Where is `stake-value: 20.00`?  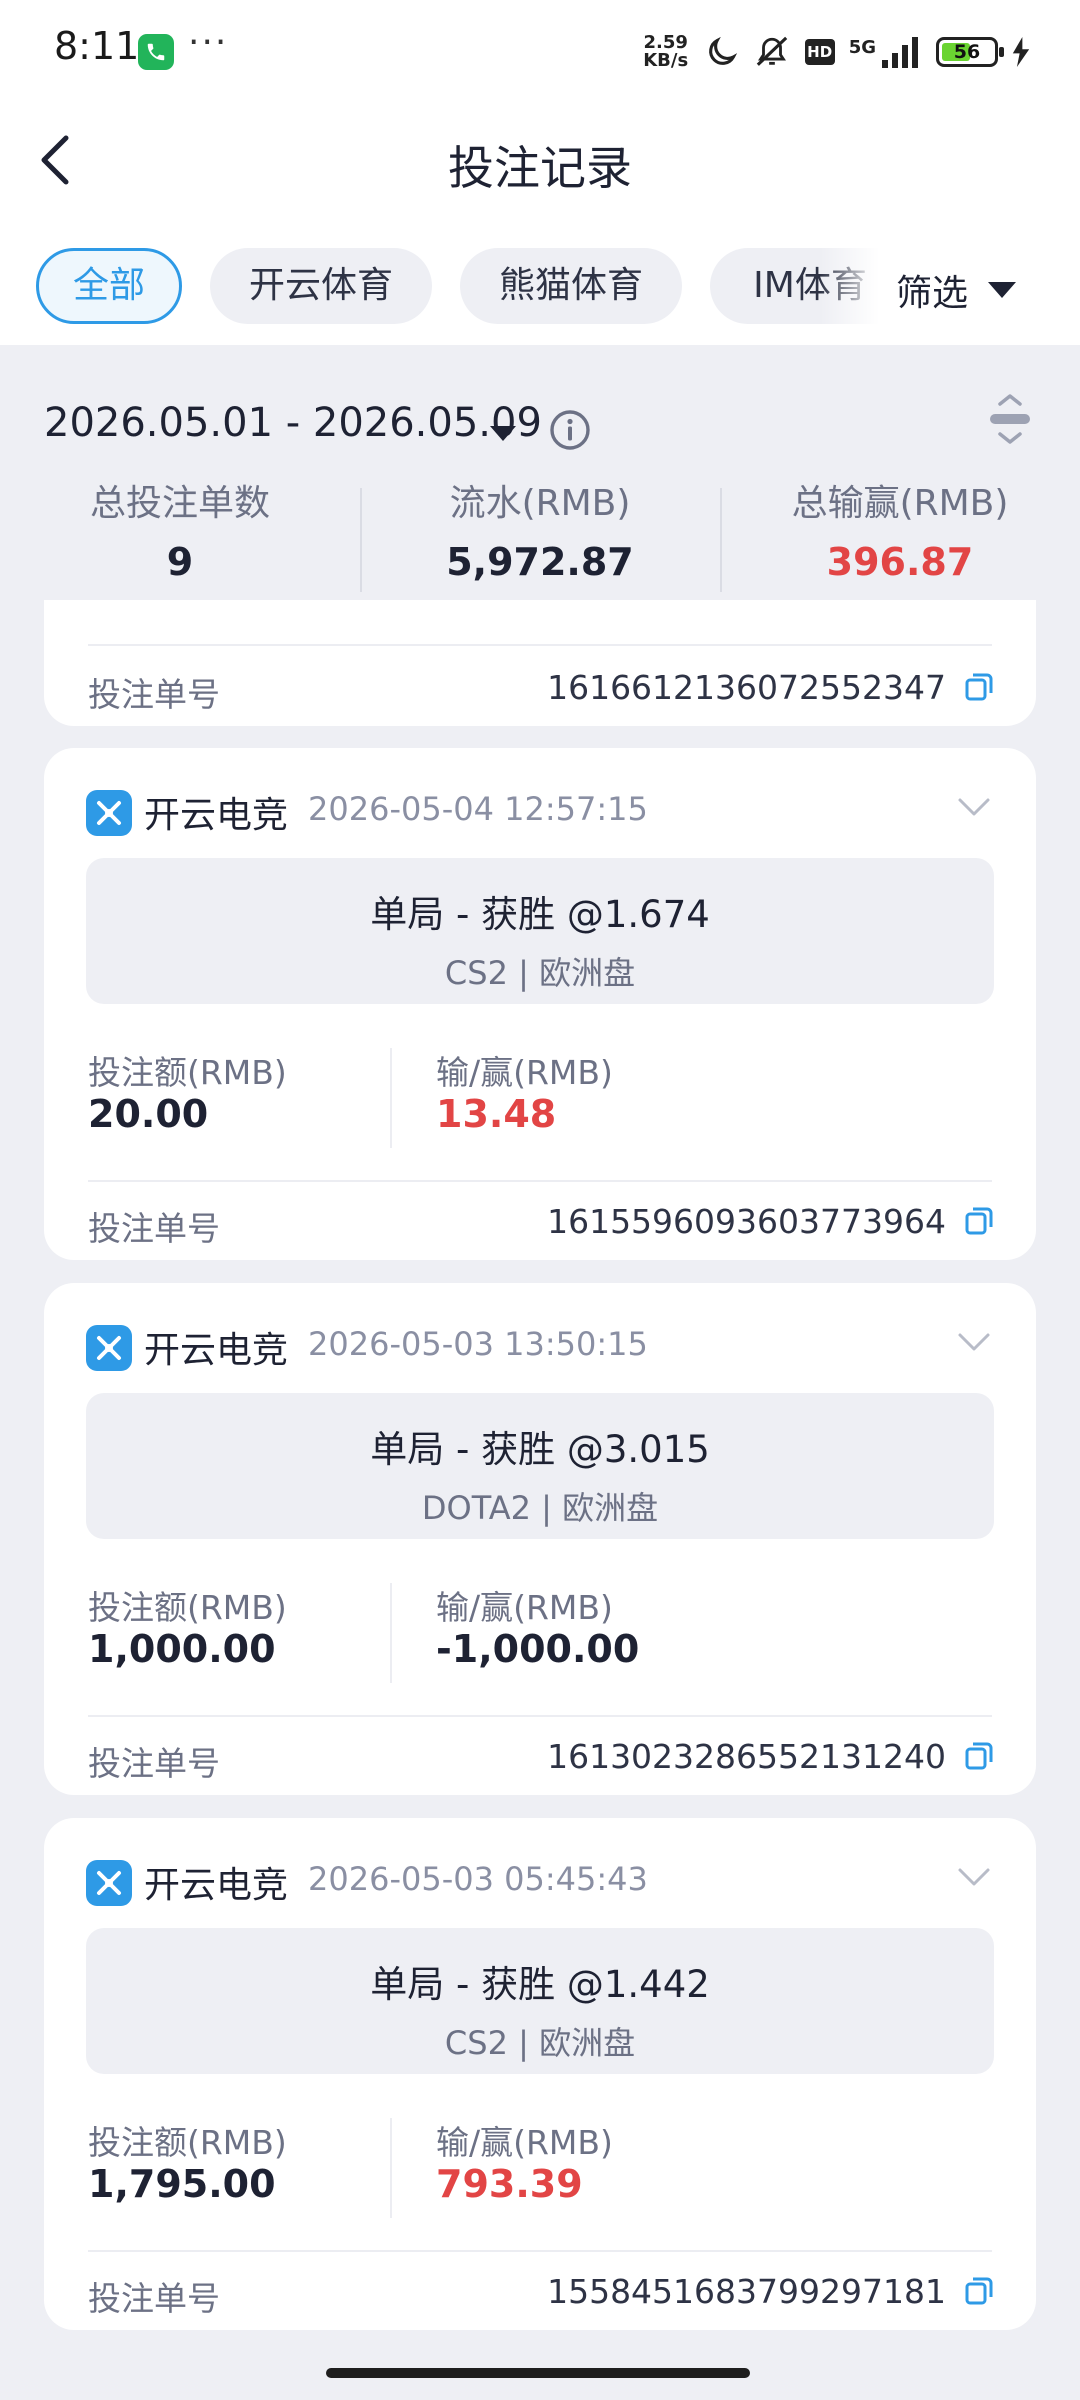 stake-value: 20.00 is located at coordinates (148, 1114).